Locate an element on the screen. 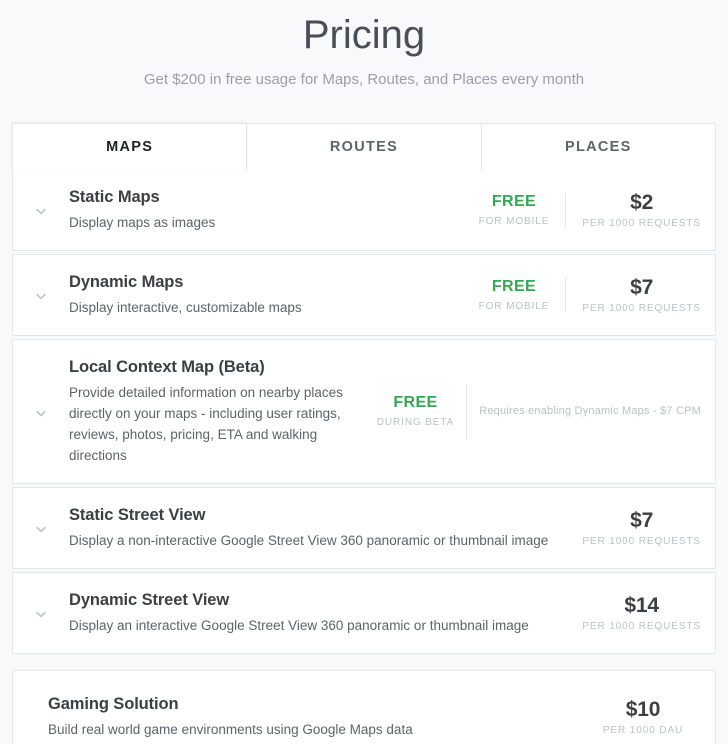  cost-cell: $2 PER 1000 REQUESTS is located at coordinates (633, 210).